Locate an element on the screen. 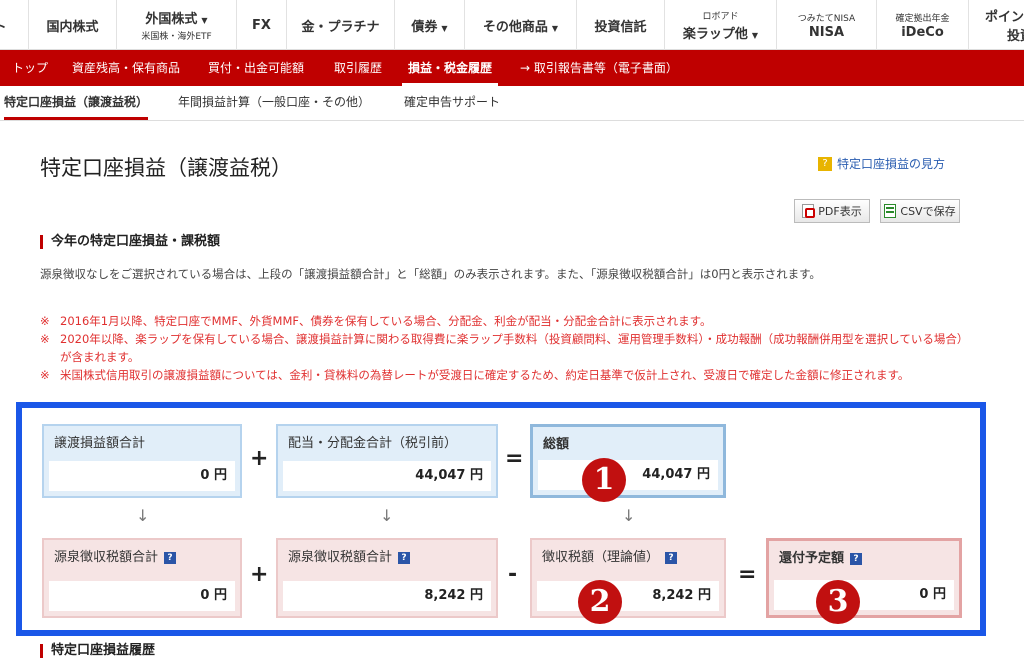 This screenshot has width=1024, height=658. card-theoretical-tax: 徴収税額（理論値）? 8,242 円 is located at coordinates (628, 578).